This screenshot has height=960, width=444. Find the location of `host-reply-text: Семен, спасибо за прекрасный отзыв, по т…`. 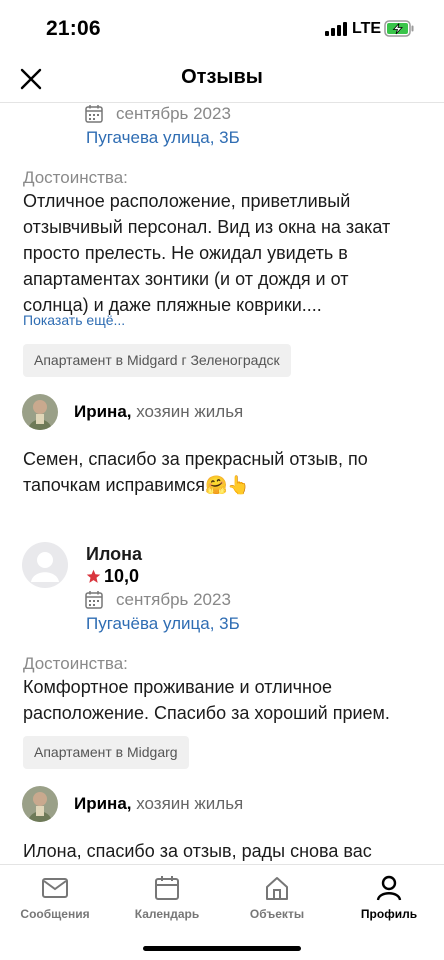

host-reply-text: Семен, спасибо за прекрасный отзыв, по т… is located at coordinates (195, 472).